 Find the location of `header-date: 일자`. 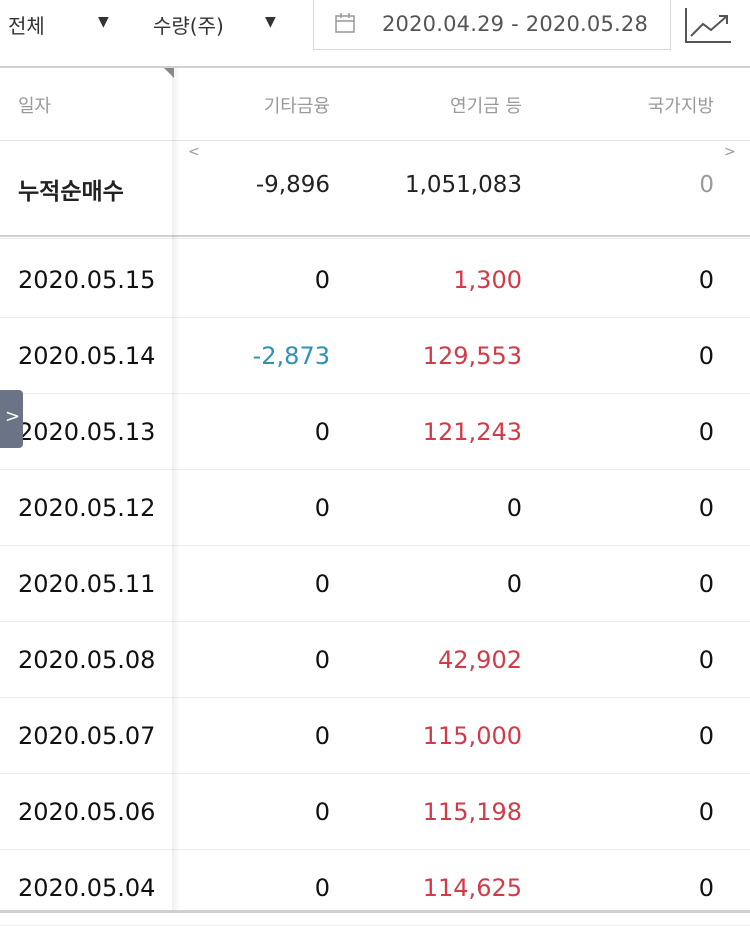

header-date: 일자 is located at coordinates (35, 106).